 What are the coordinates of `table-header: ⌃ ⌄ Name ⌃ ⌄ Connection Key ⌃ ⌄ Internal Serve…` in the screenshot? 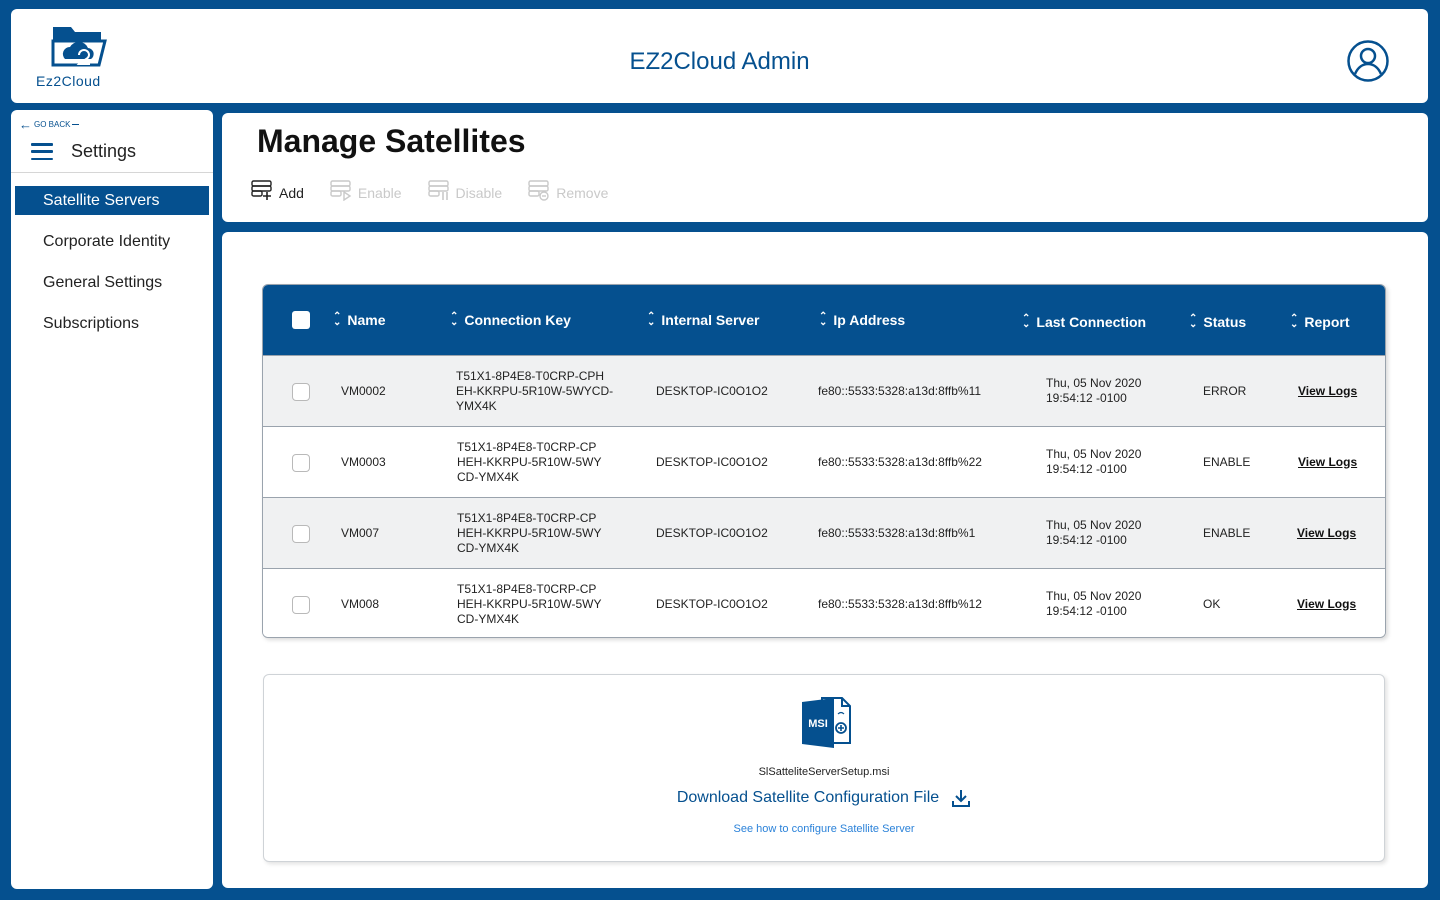 It's located at (824, 320).